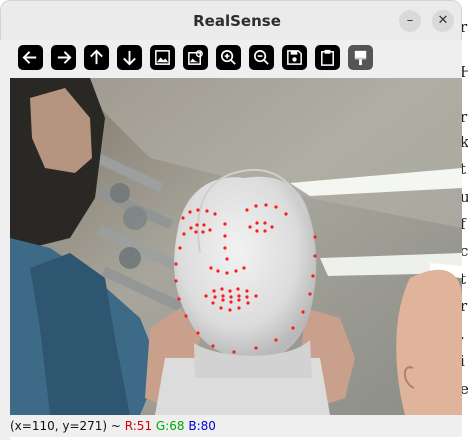 The image size is (468, 440). I want to click on zoom-image-button, so click(162, 57).